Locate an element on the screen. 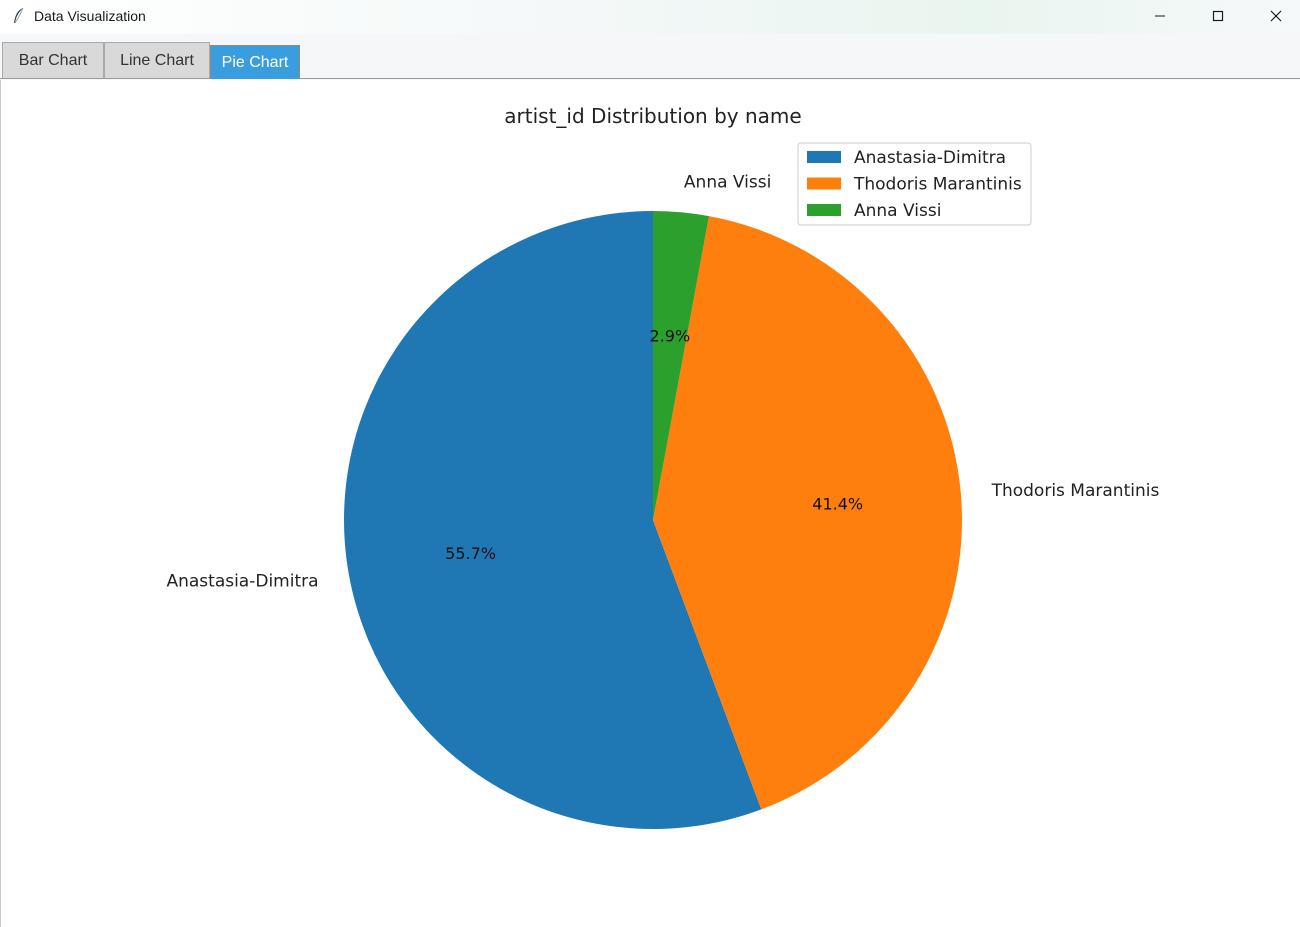 This screenshot has height=927, width=1300. legend-label-thodoris-marantinis: Thodoris Marantinis is located at coordinates (937, 185).